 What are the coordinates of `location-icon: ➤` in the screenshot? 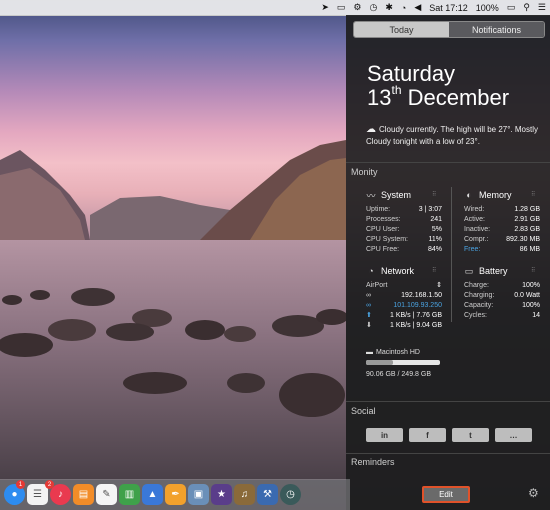 It's located at (325, 7).